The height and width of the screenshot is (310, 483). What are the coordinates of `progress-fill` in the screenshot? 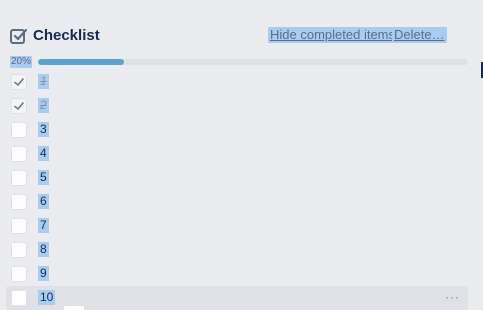 It's located at (81, 62).